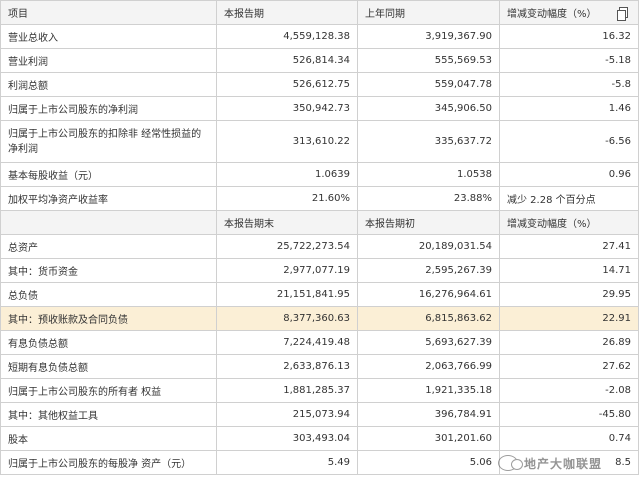  Describe the element at coordinates (109, 319) in the screenshot. I see `row-label: 其中：预收账款及合同负债` at that location.